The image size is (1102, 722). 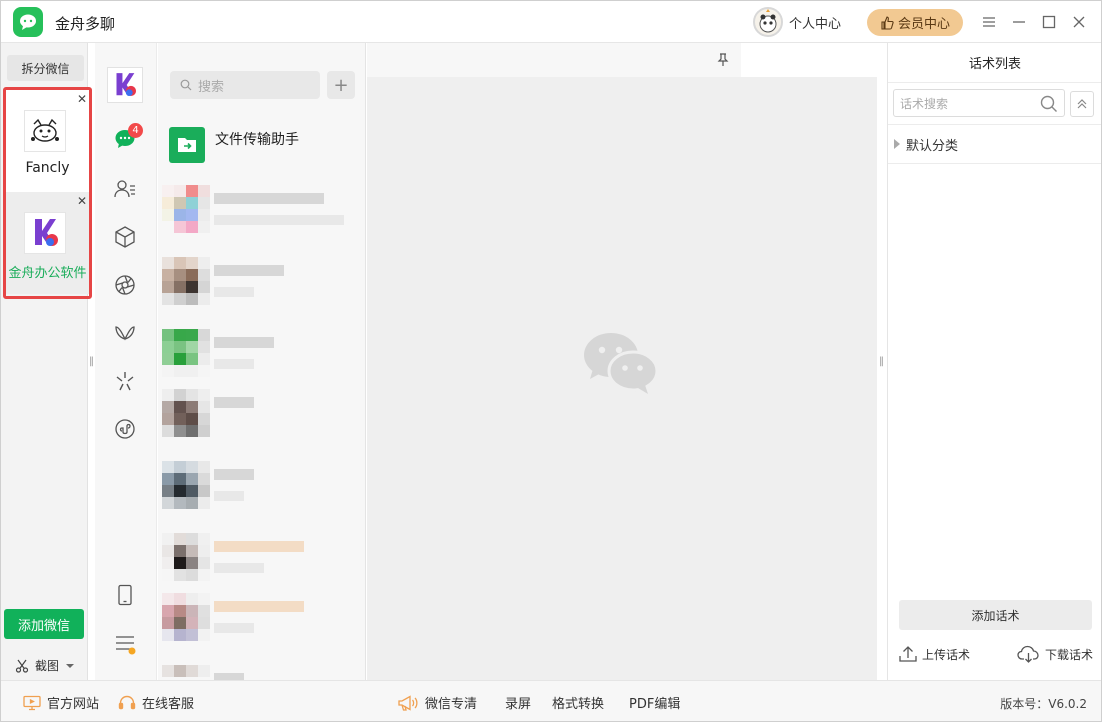 I want to click on account-name: Fancly, so click(x=47, y=168).